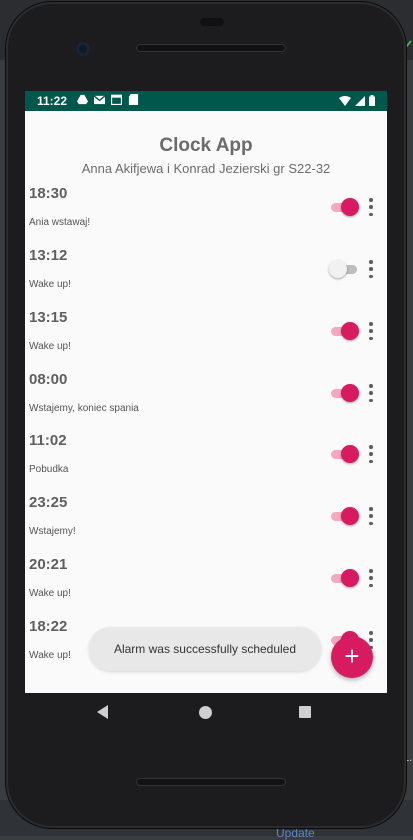 The height and width of the screenshot is (840, 413). Describe the element at coordinates (52, 531) in the screenshot. I see `alarm-label: Wstajemy!` at that location.